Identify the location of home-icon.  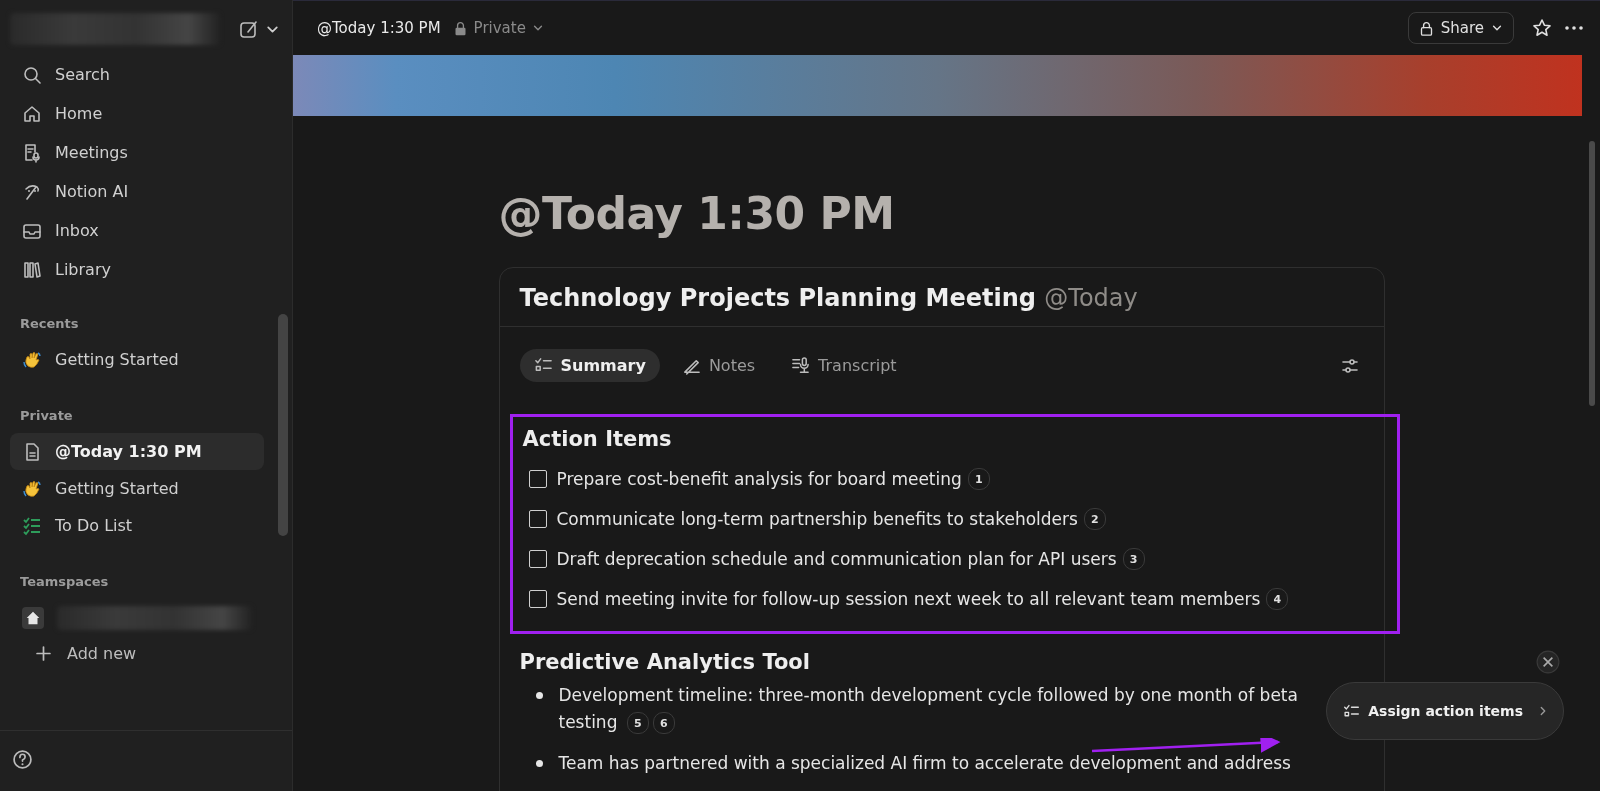
(32, 113).